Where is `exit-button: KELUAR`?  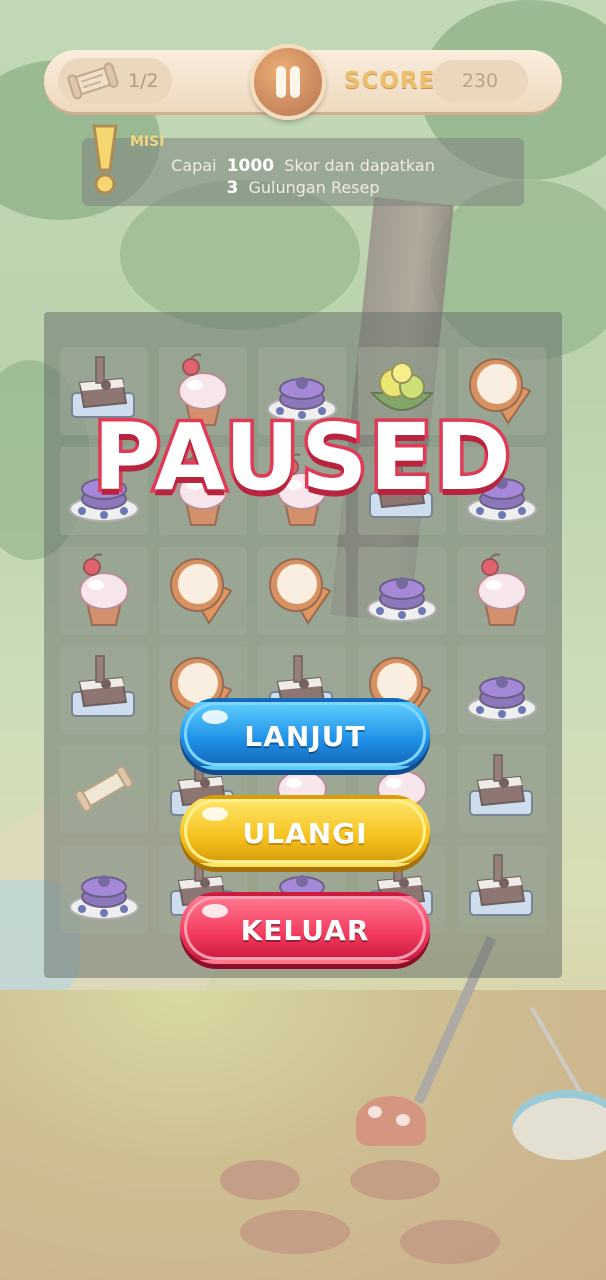 exit-button: KELUAR is located at coordinates (305, 928).